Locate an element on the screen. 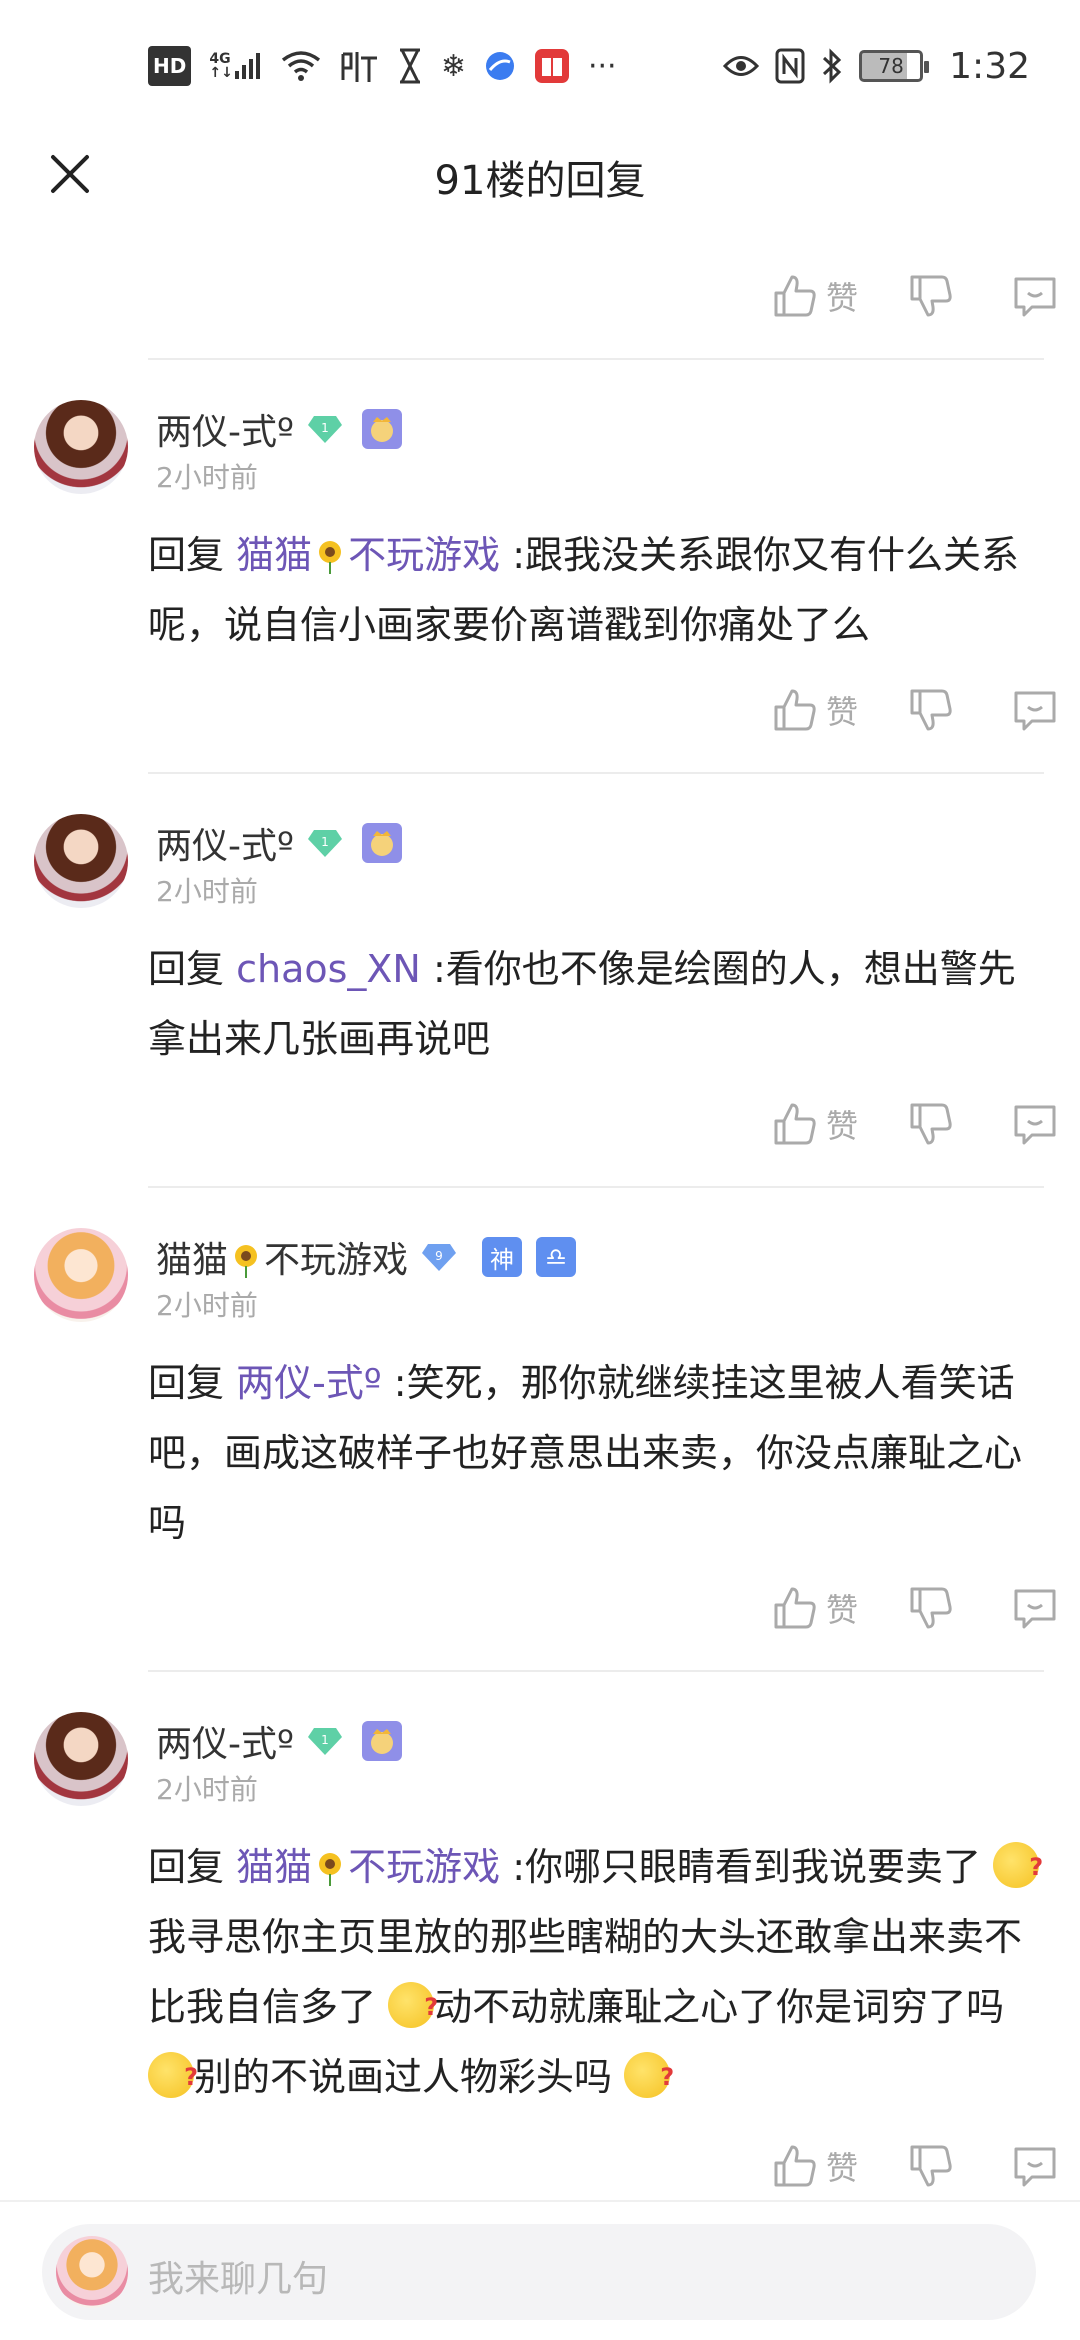  status-right-icons: 78 1:32 is located at coordinates (876, 66).